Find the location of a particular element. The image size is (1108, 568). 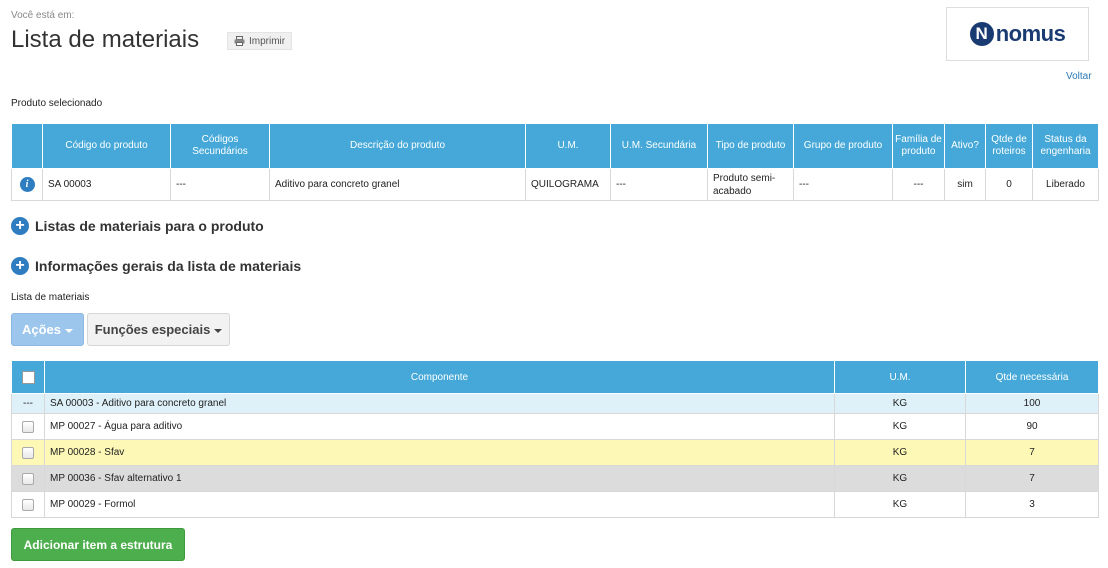

col-componente: Componente is located at coordinates (439, 377).